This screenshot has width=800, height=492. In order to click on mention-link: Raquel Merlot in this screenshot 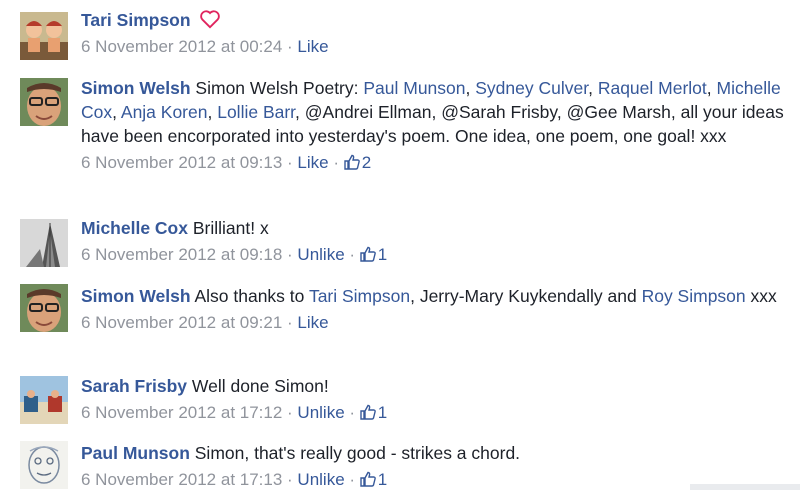, I will do `click(652, 88)`.